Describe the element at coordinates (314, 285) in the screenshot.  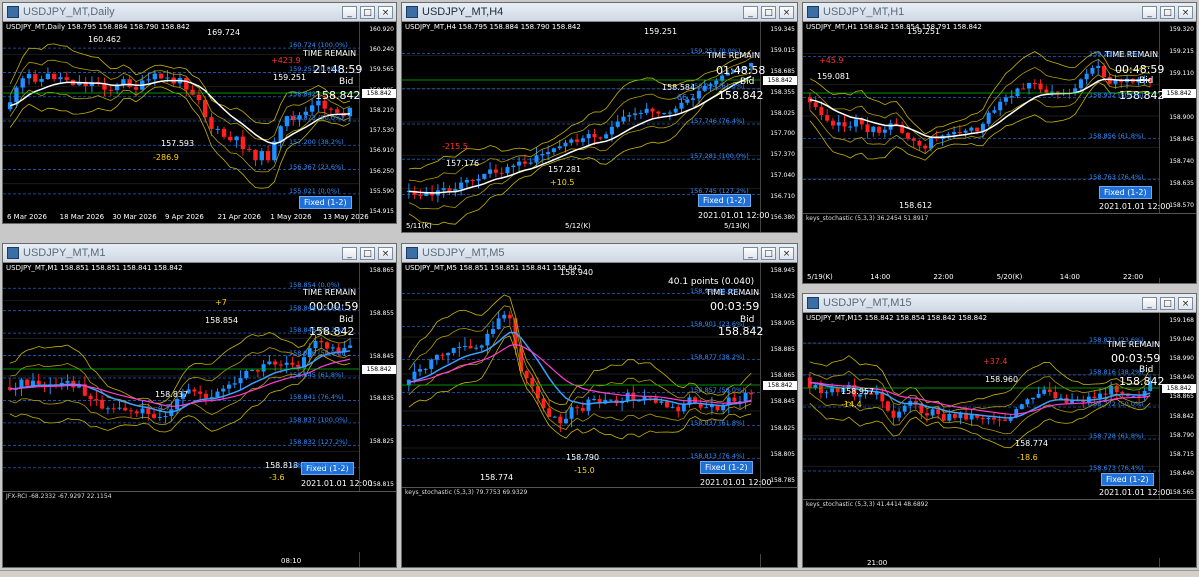
I see `fib-level-label: 158.854 (0.0%)` at that location.